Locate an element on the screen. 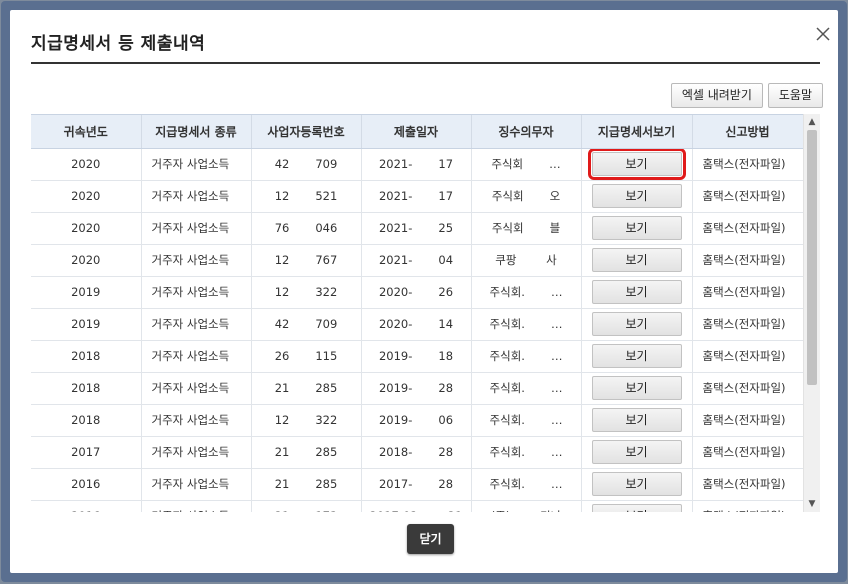 The image size is (848, 584). cell-year: 2017 is located at coordinates (86, 452).